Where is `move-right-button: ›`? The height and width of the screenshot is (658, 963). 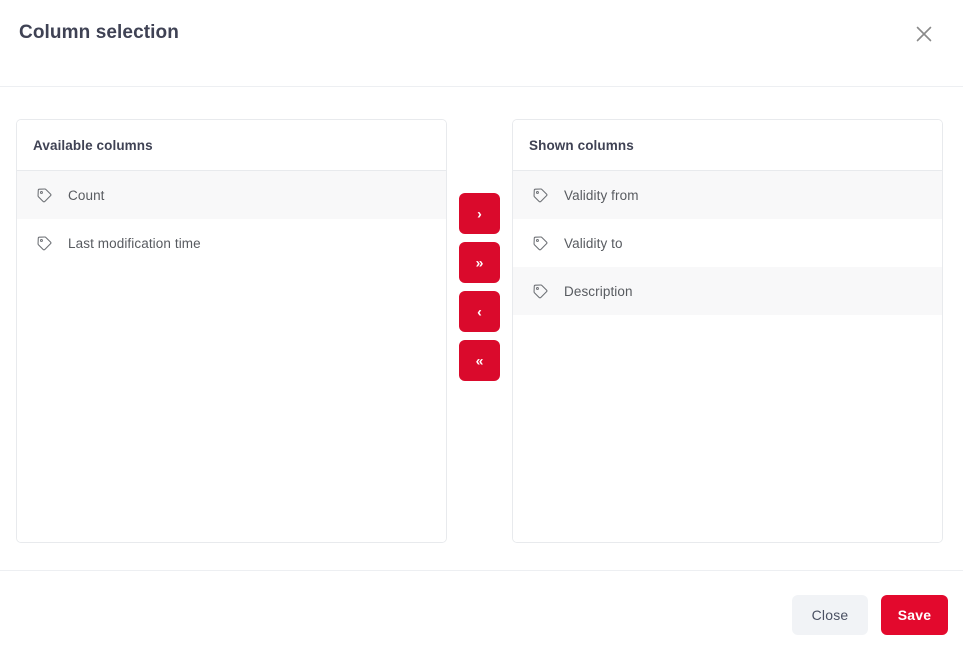 move-right-button: › is located at coordinates (479, 213).